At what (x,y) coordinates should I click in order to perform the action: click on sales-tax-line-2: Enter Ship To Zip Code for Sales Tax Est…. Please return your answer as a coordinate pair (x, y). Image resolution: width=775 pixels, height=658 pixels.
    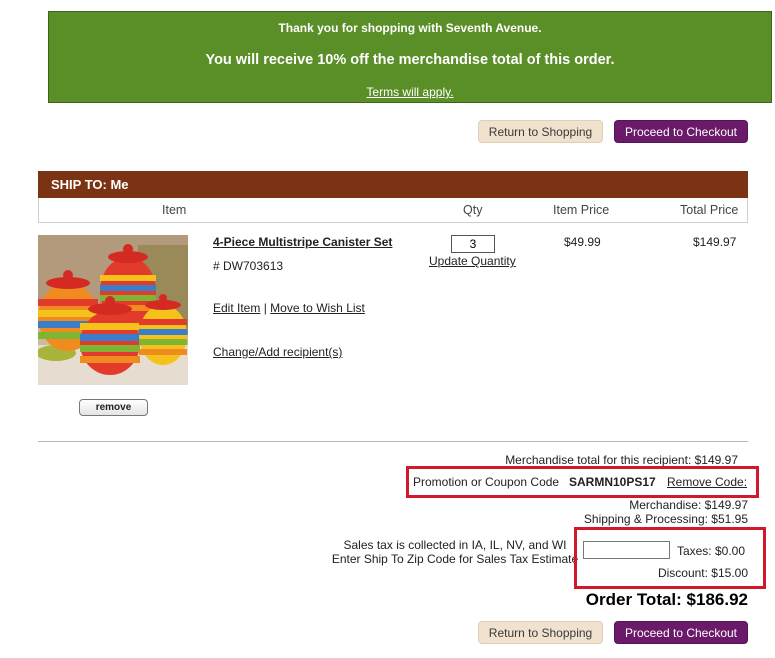
    Looking at the image, I should click on (455, 559).